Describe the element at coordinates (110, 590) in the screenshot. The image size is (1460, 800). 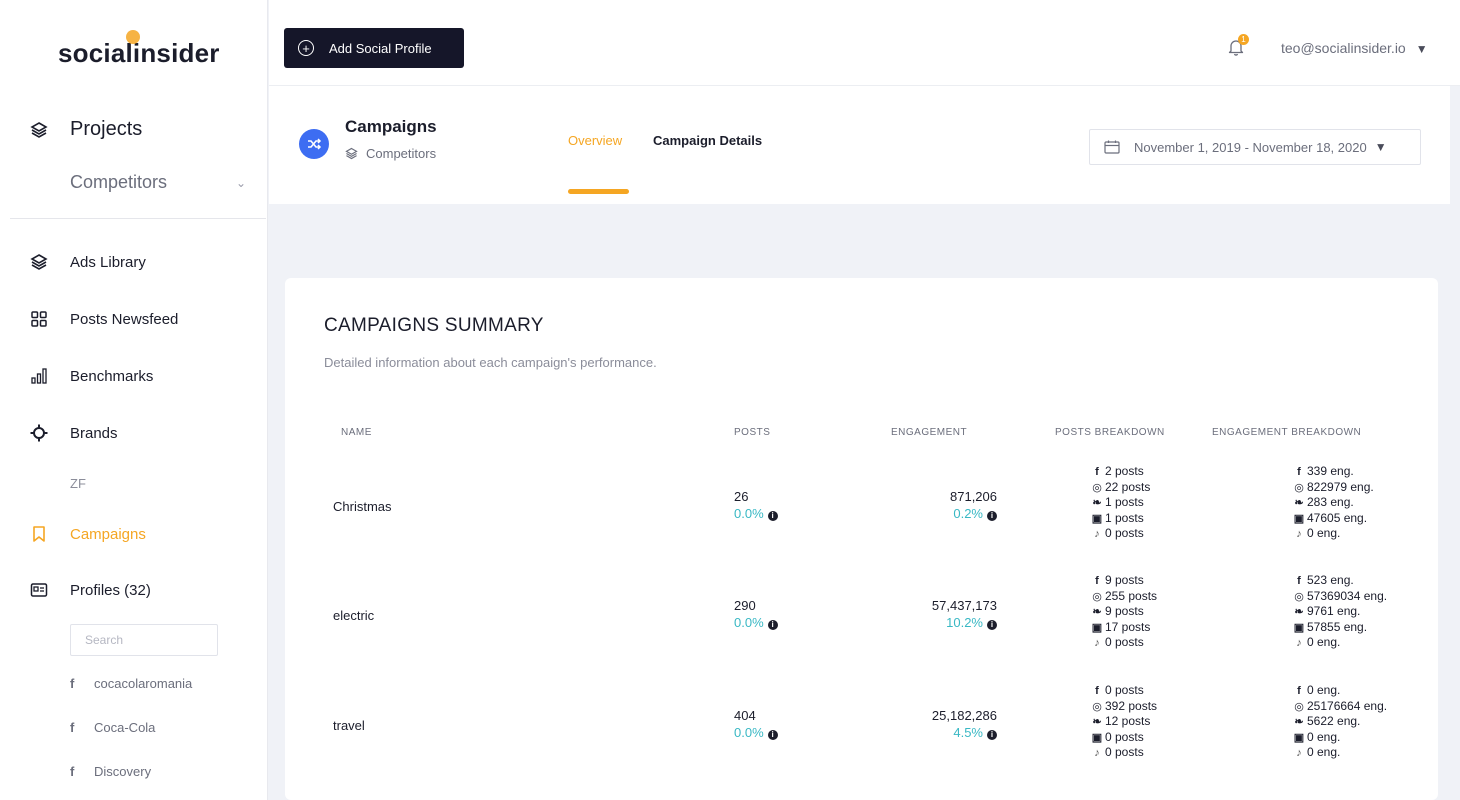
I see `sidebar-item-label: Profiles (32)` at that location.